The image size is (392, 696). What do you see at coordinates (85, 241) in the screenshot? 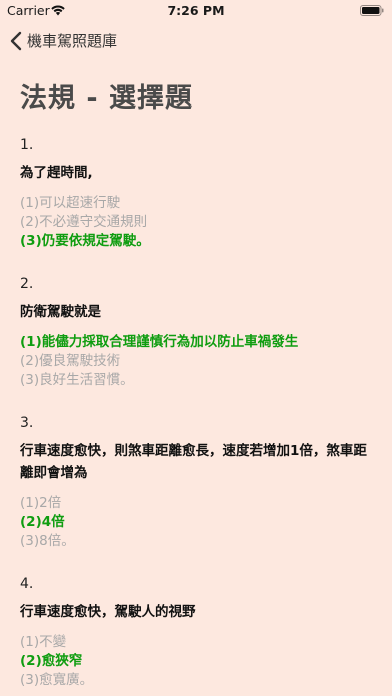
I see `correct-answer-option: (3)仍要依規定駕駛。` at bounding box center [85, 241].